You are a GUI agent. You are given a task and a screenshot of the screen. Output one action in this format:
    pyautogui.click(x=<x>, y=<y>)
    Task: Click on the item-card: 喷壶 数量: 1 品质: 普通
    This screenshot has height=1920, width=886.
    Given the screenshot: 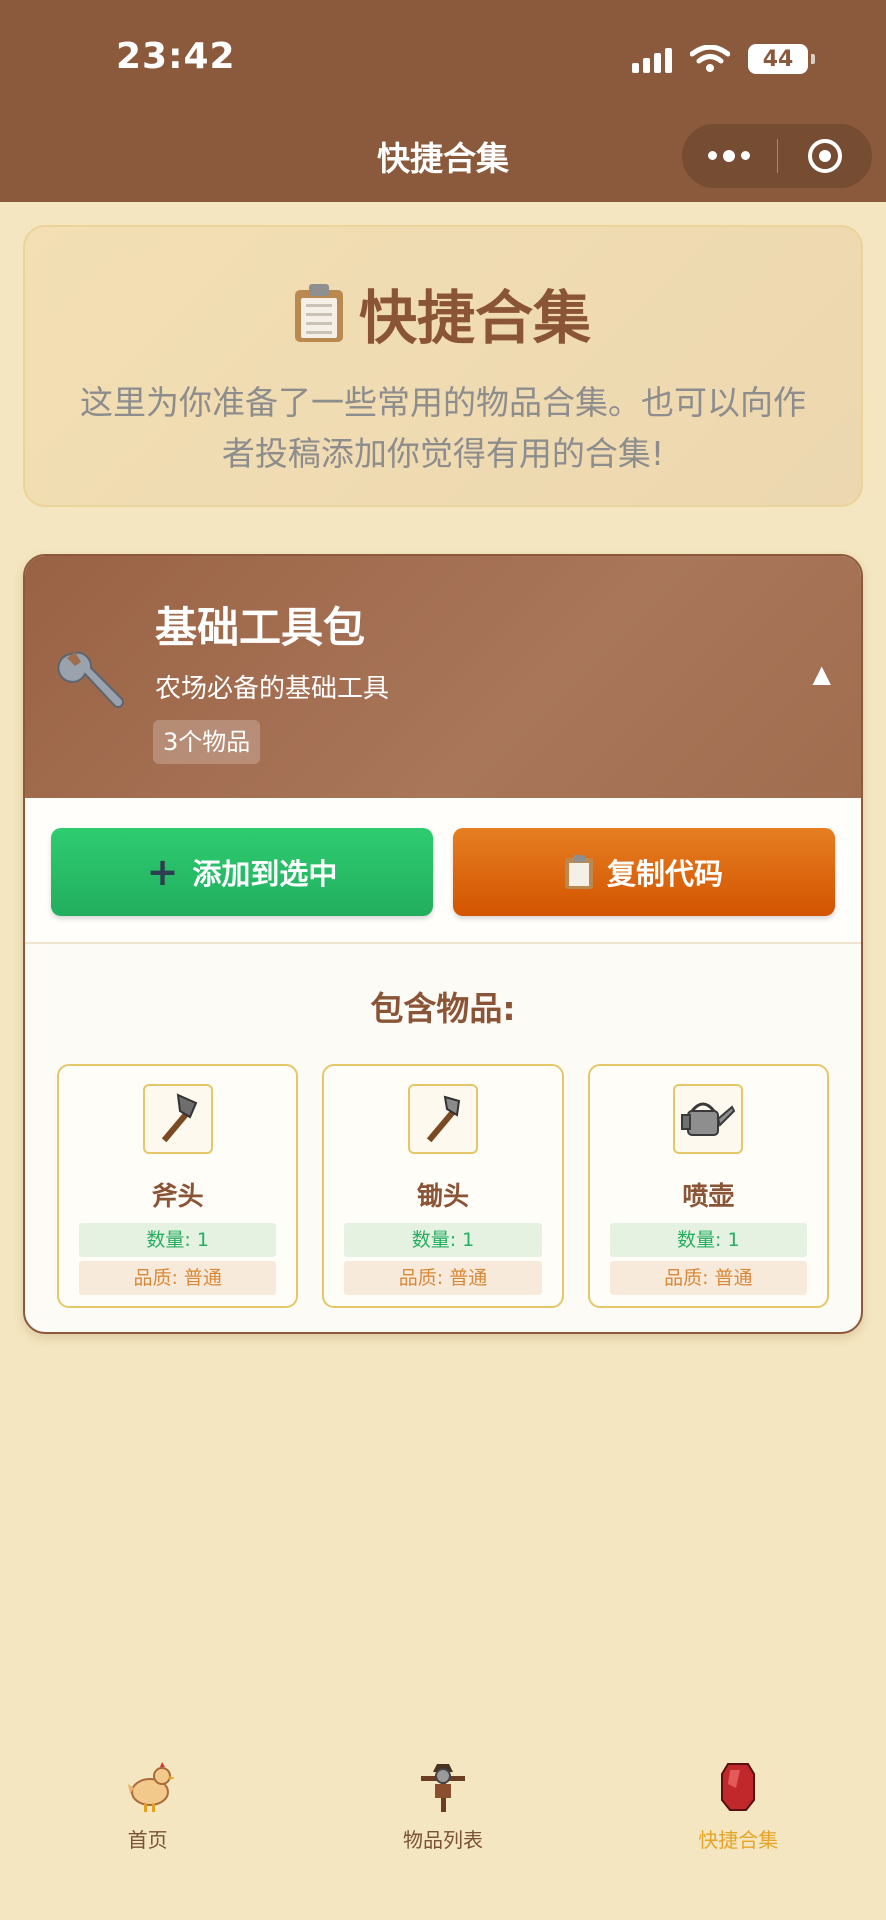 What is the action you would take?
    pyautogui.click(x=708, y=1186)
    